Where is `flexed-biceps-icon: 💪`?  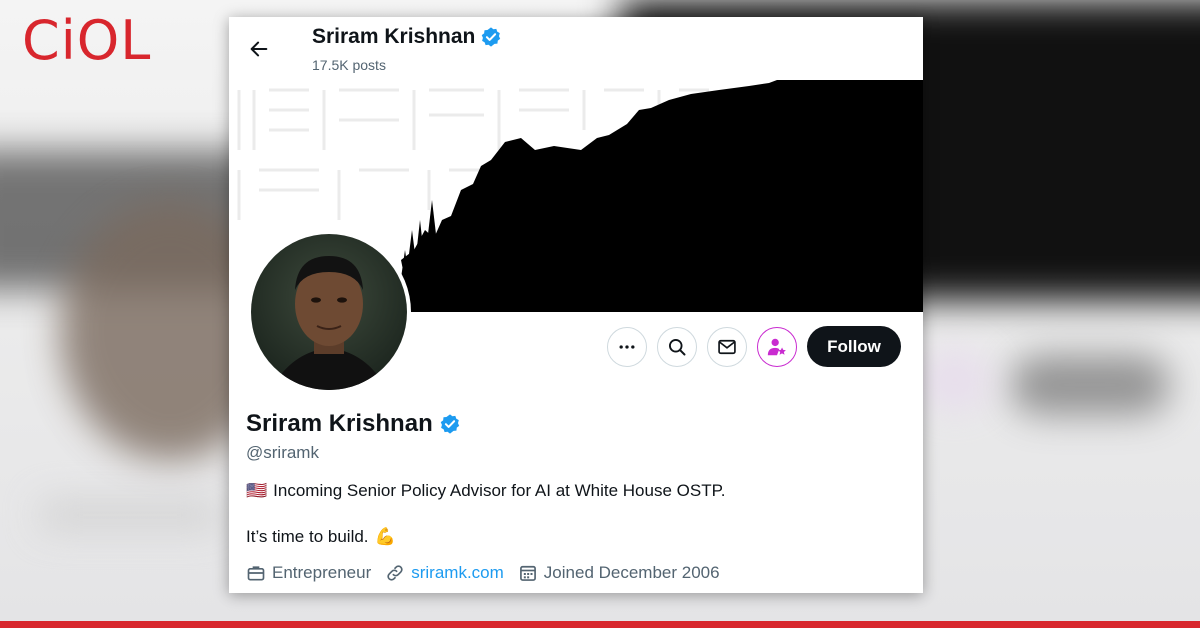 flexed-biceps-icon: 💪 is located at coordinates (385, 536).